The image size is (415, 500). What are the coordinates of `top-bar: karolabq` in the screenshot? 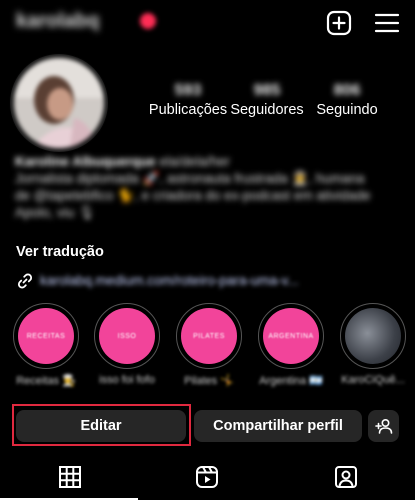 It's located at (207, 23).